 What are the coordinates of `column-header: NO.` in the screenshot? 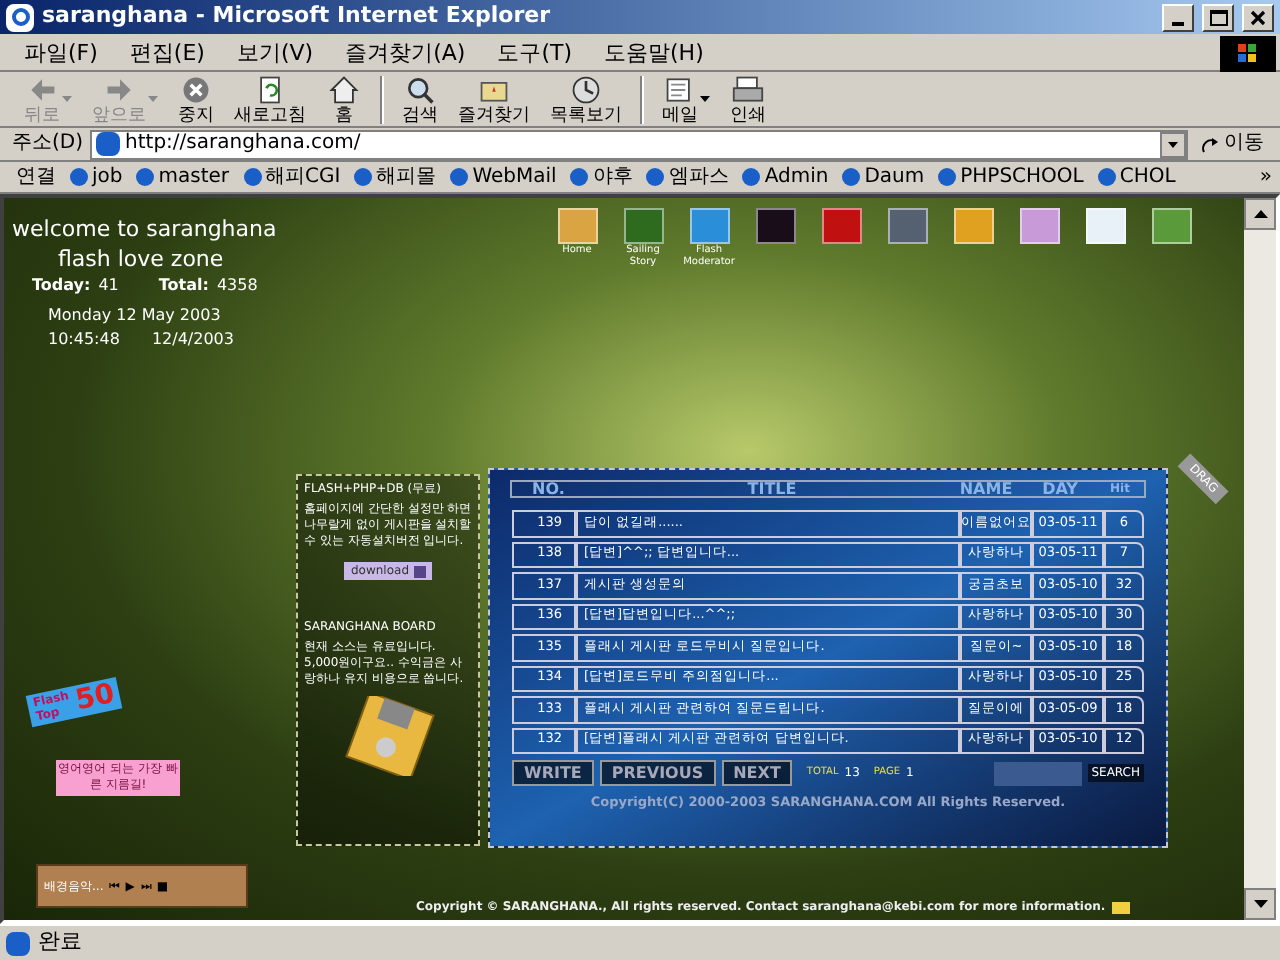 It's located at (549, 489).